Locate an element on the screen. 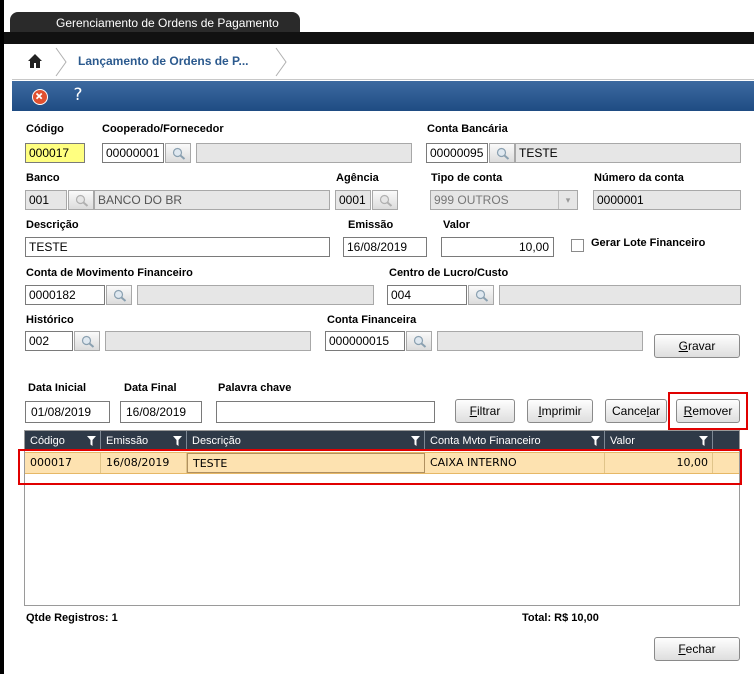 The image size is (754, 674). tipo-conta-value: 999 OUTROS is located at coordinates (471, 200).